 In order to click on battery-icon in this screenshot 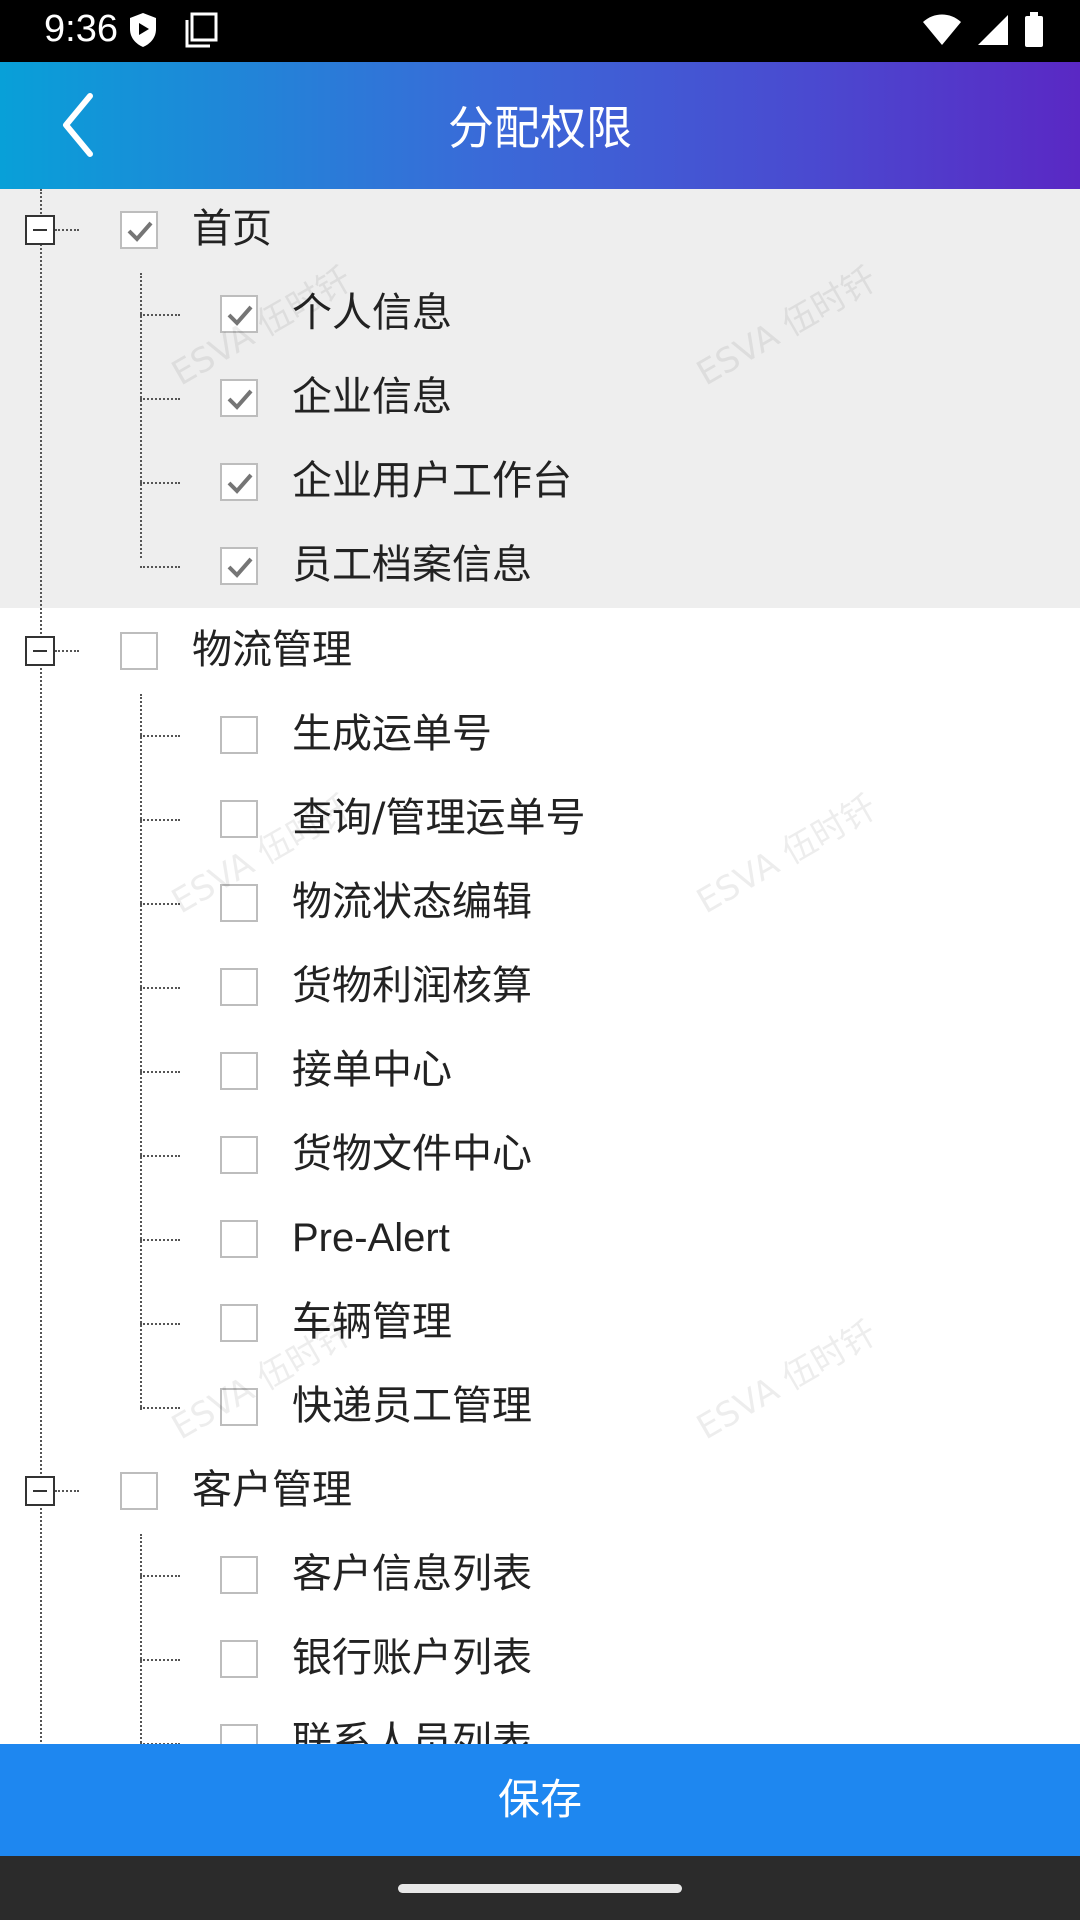, I will do `click(1034, 32)`.